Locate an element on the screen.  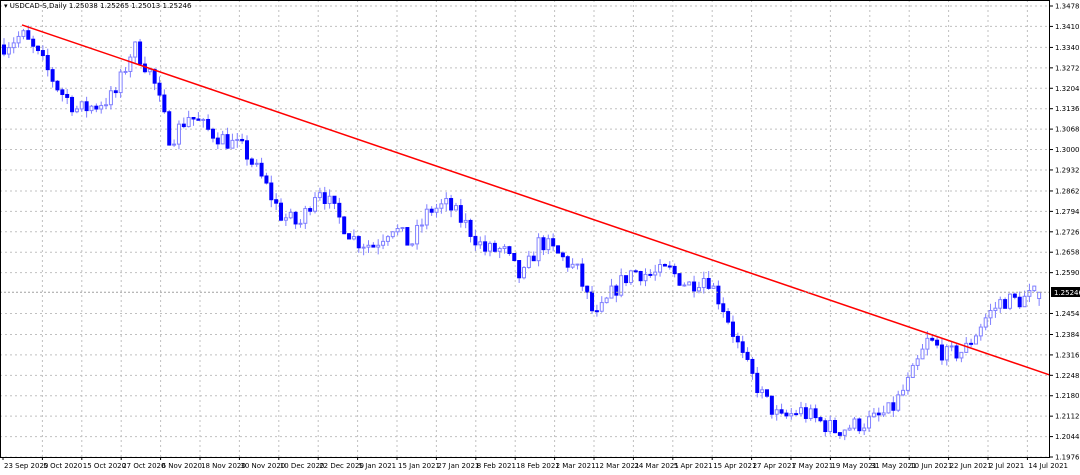
x-tick-label: 15 Apr 2021 is located at coordinates (734, 466).